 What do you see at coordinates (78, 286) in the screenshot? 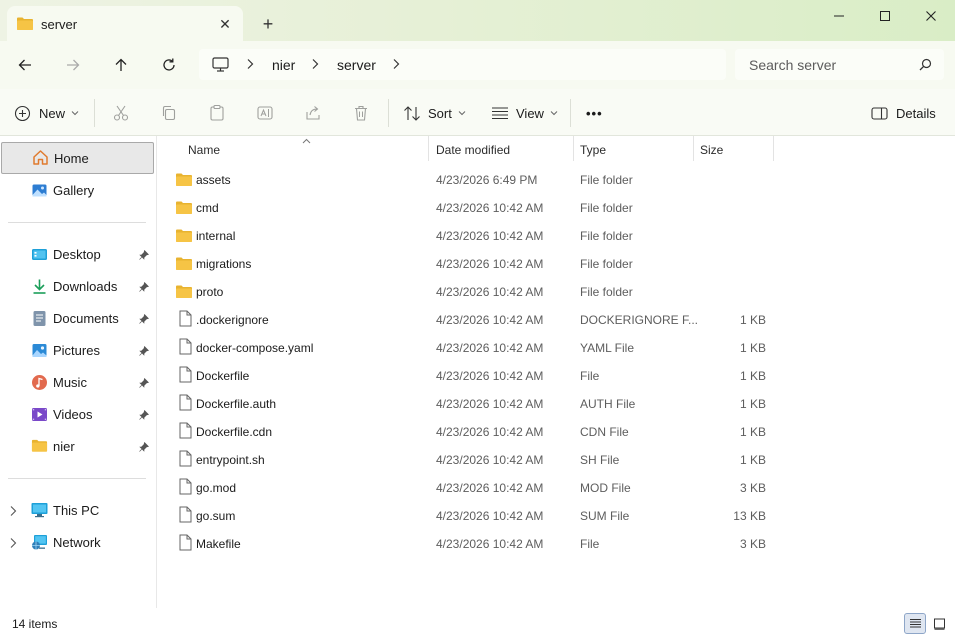
I see `sidebar-item-downloads: Downloads` at bounding box center [78, 286].